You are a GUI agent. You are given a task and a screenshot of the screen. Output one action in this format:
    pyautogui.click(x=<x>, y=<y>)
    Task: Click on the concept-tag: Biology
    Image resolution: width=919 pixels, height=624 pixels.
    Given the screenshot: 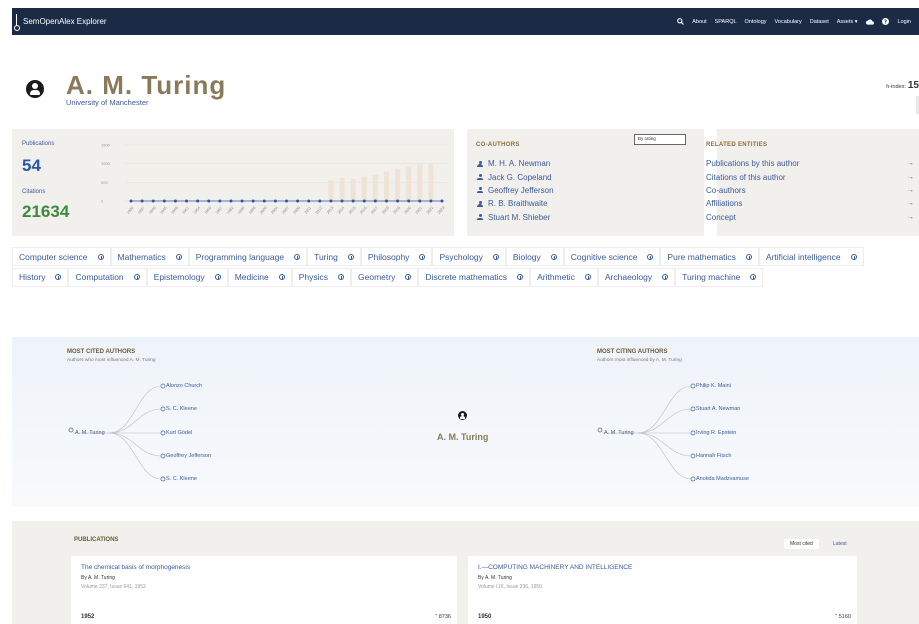 What is the action you would take?
    pyautogui.click(x=534, y=256)
    